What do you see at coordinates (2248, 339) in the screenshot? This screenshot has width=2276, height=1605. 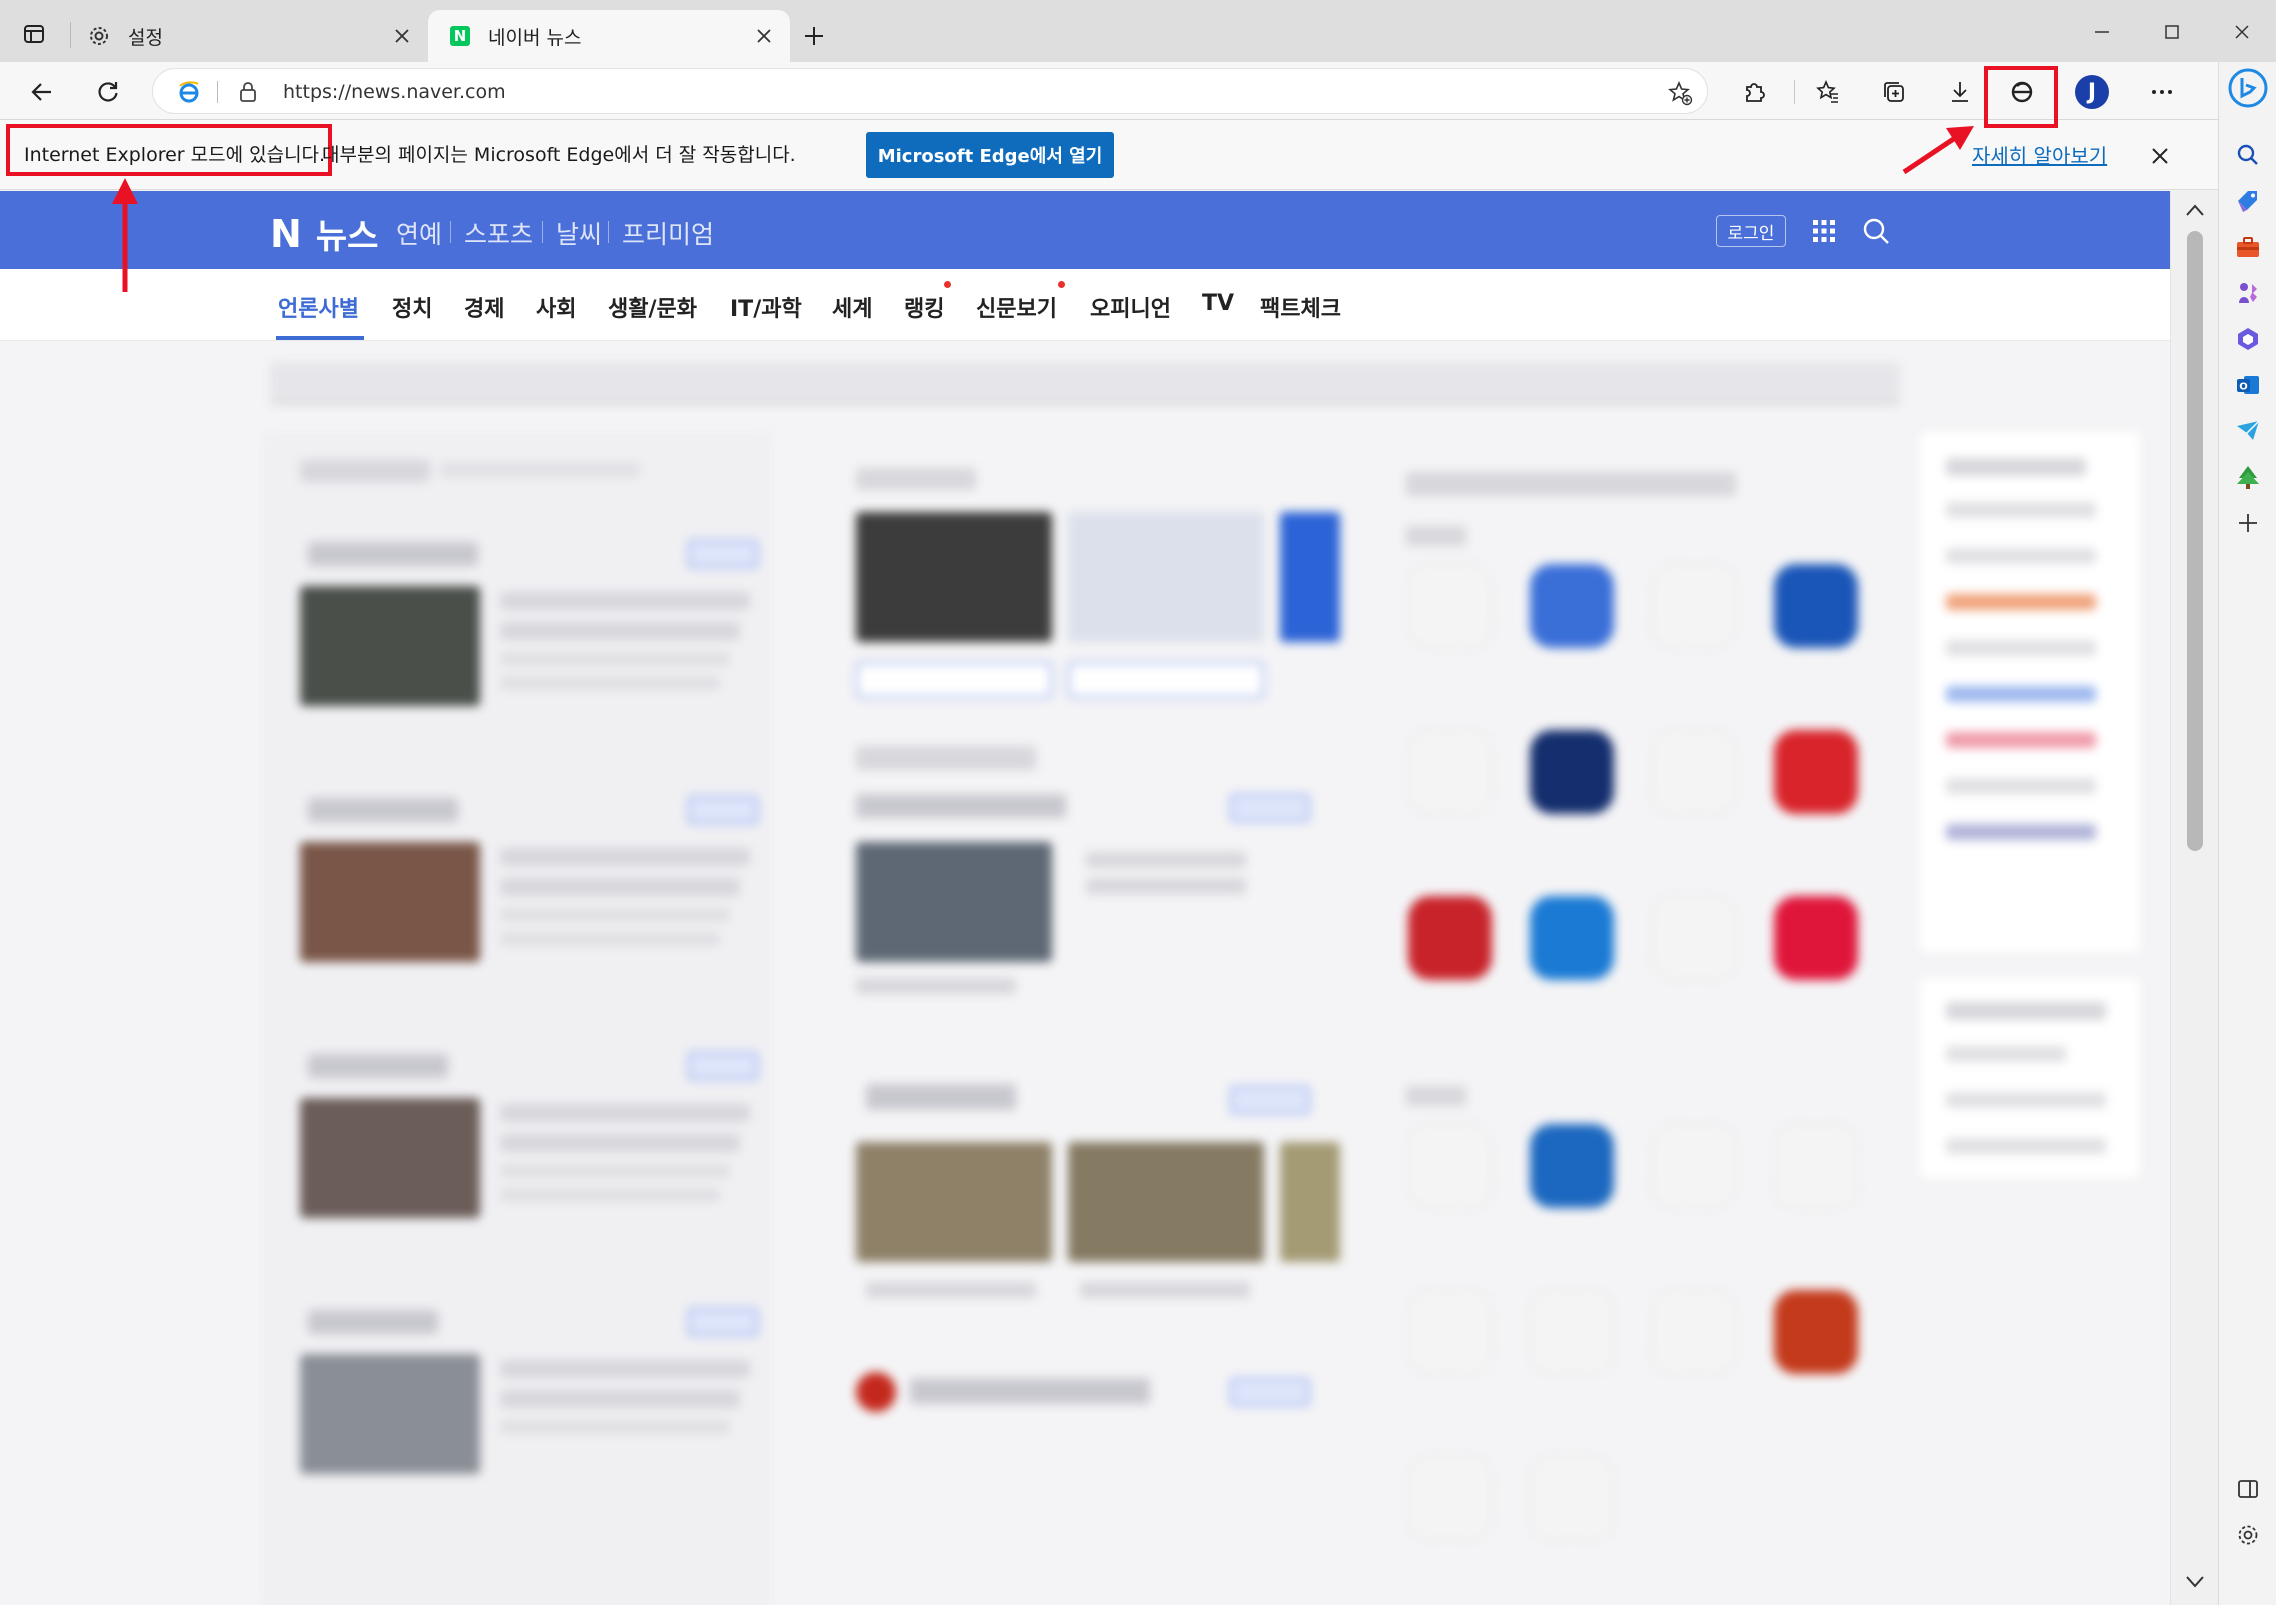 I see `microsoft365-icon` at bounding box center [2248, 339].